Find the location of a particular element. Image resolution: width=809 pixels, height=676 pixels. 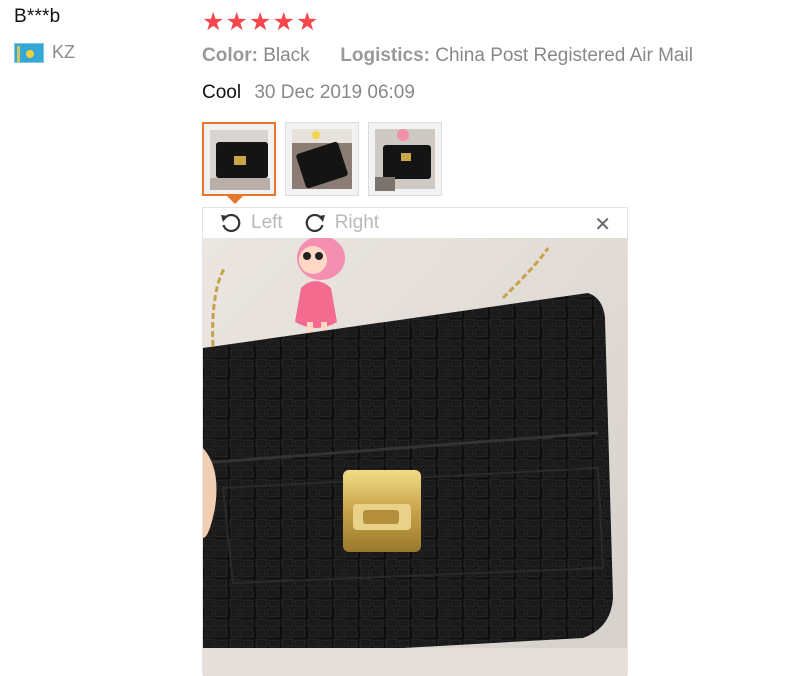

rotate-right-button: Right is located at coordinates (341, 223).